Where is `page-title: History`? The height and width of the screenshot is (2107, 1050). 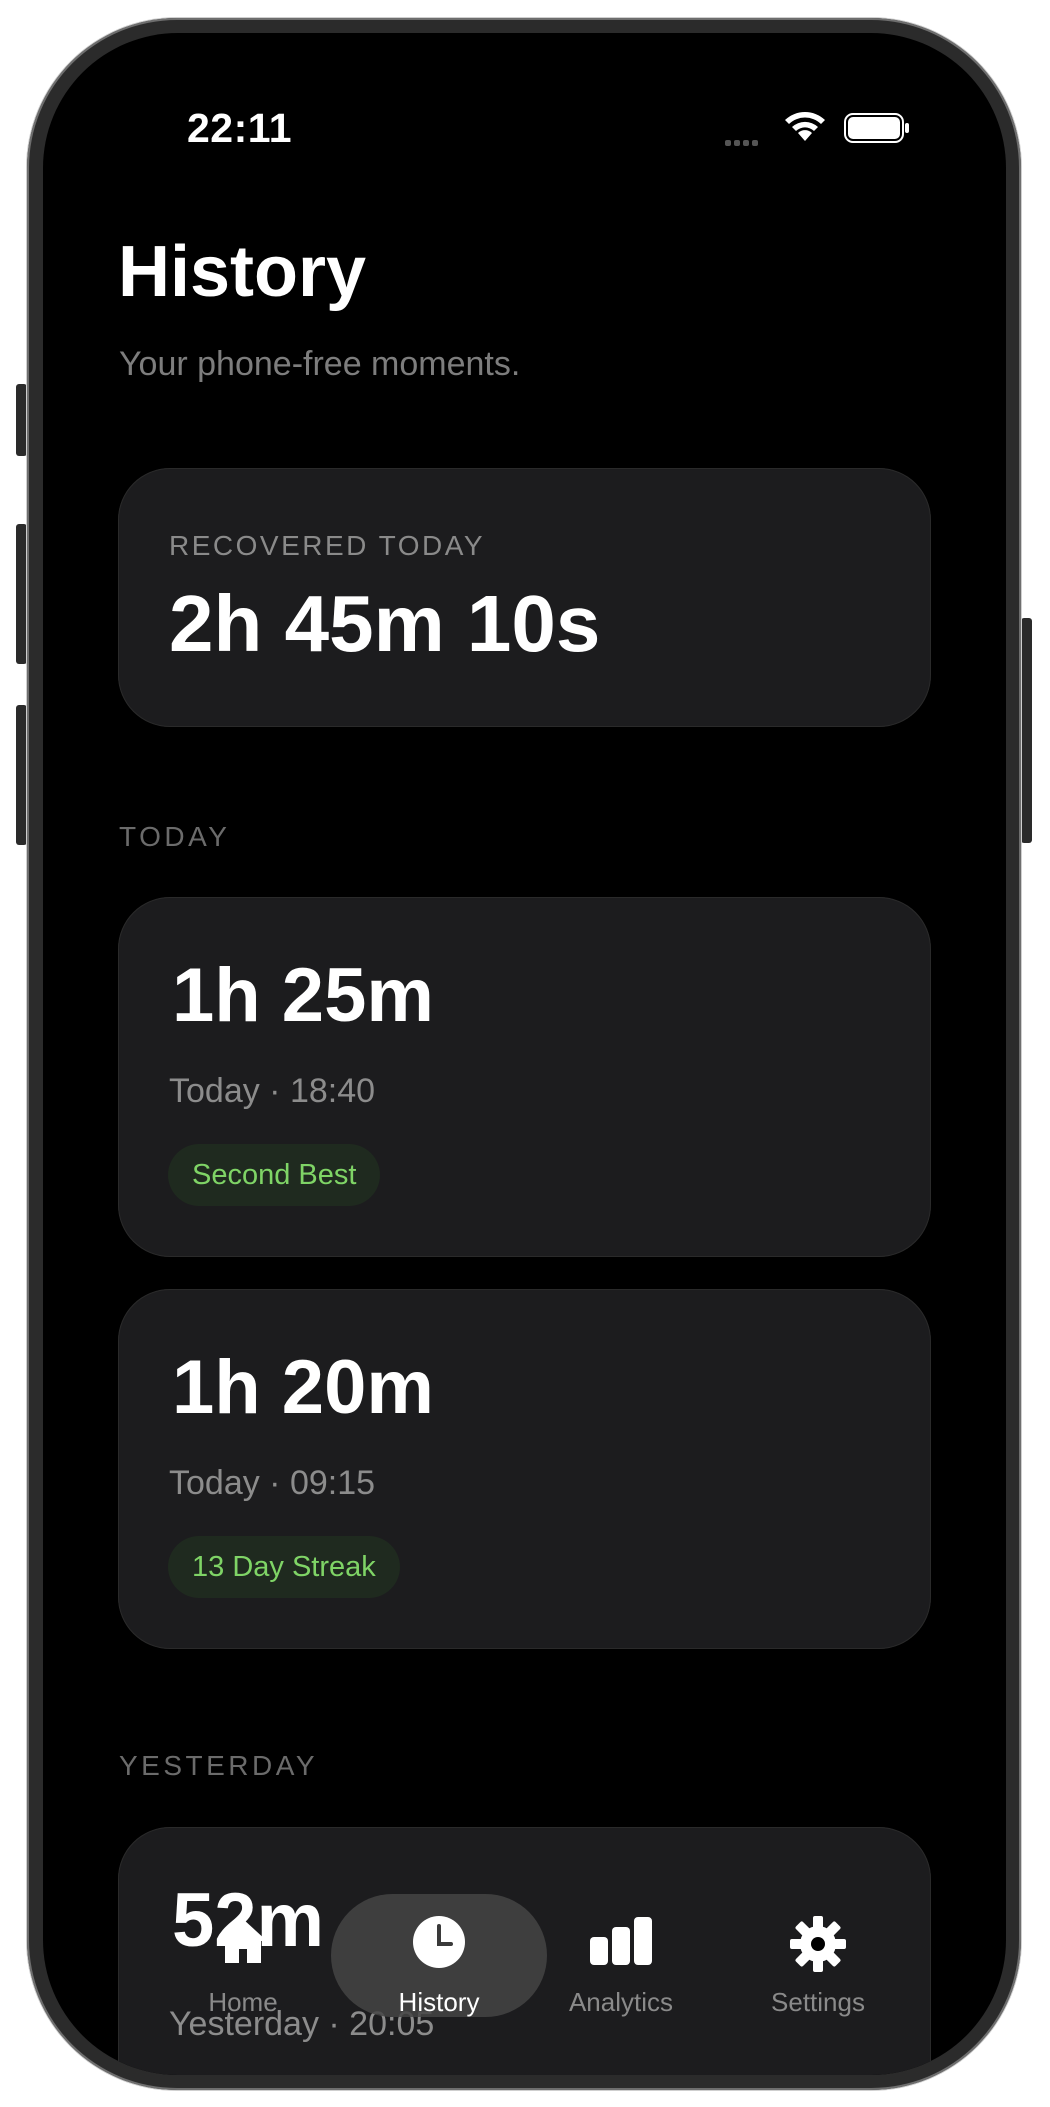
page-title: History is located at coordinates (242, 272).